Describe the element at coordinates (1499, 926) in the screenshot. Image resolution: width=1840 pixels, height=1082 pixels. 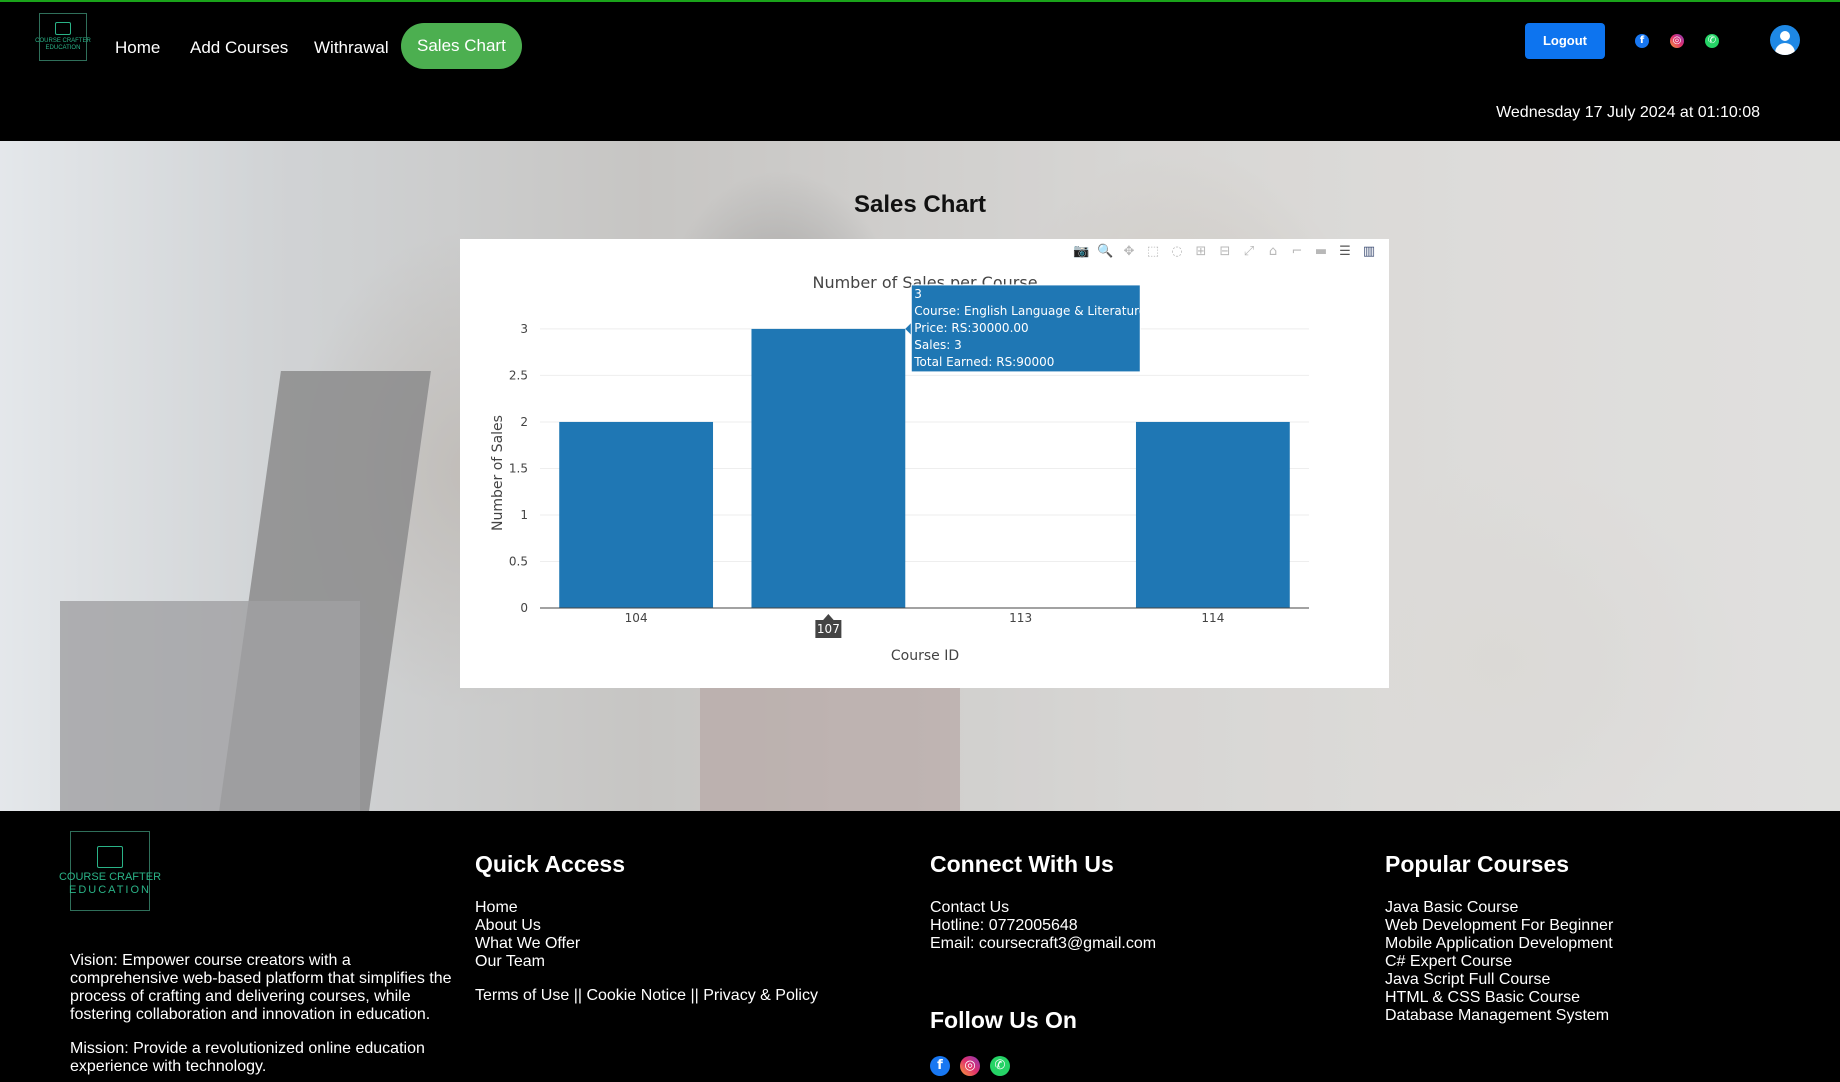
I see `popular-course-item: Web Development For Beginner` at that location.